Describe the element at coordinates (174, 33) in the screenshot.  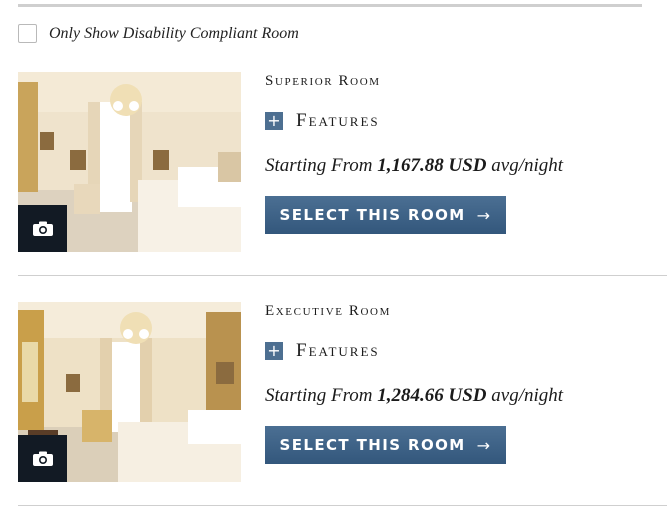
I see `disability-filter-label: Only Show Disability Compliant Room` at that location.